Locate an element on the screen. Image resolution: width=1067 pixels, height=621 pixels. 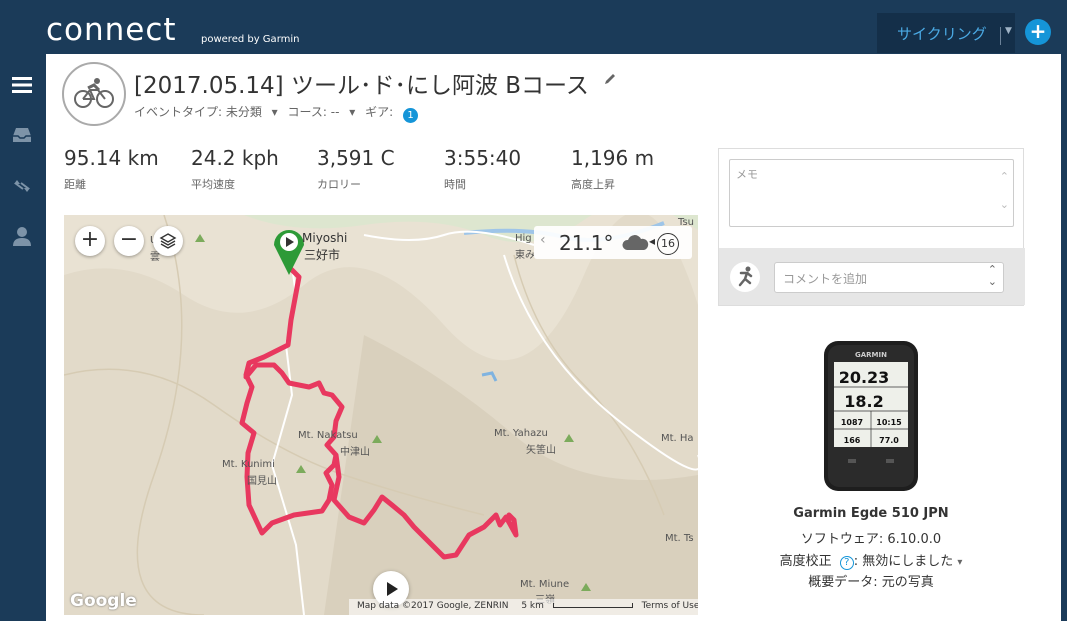
summary-data: 概要データ: 元の写真 is located at coordinates (871, 582).